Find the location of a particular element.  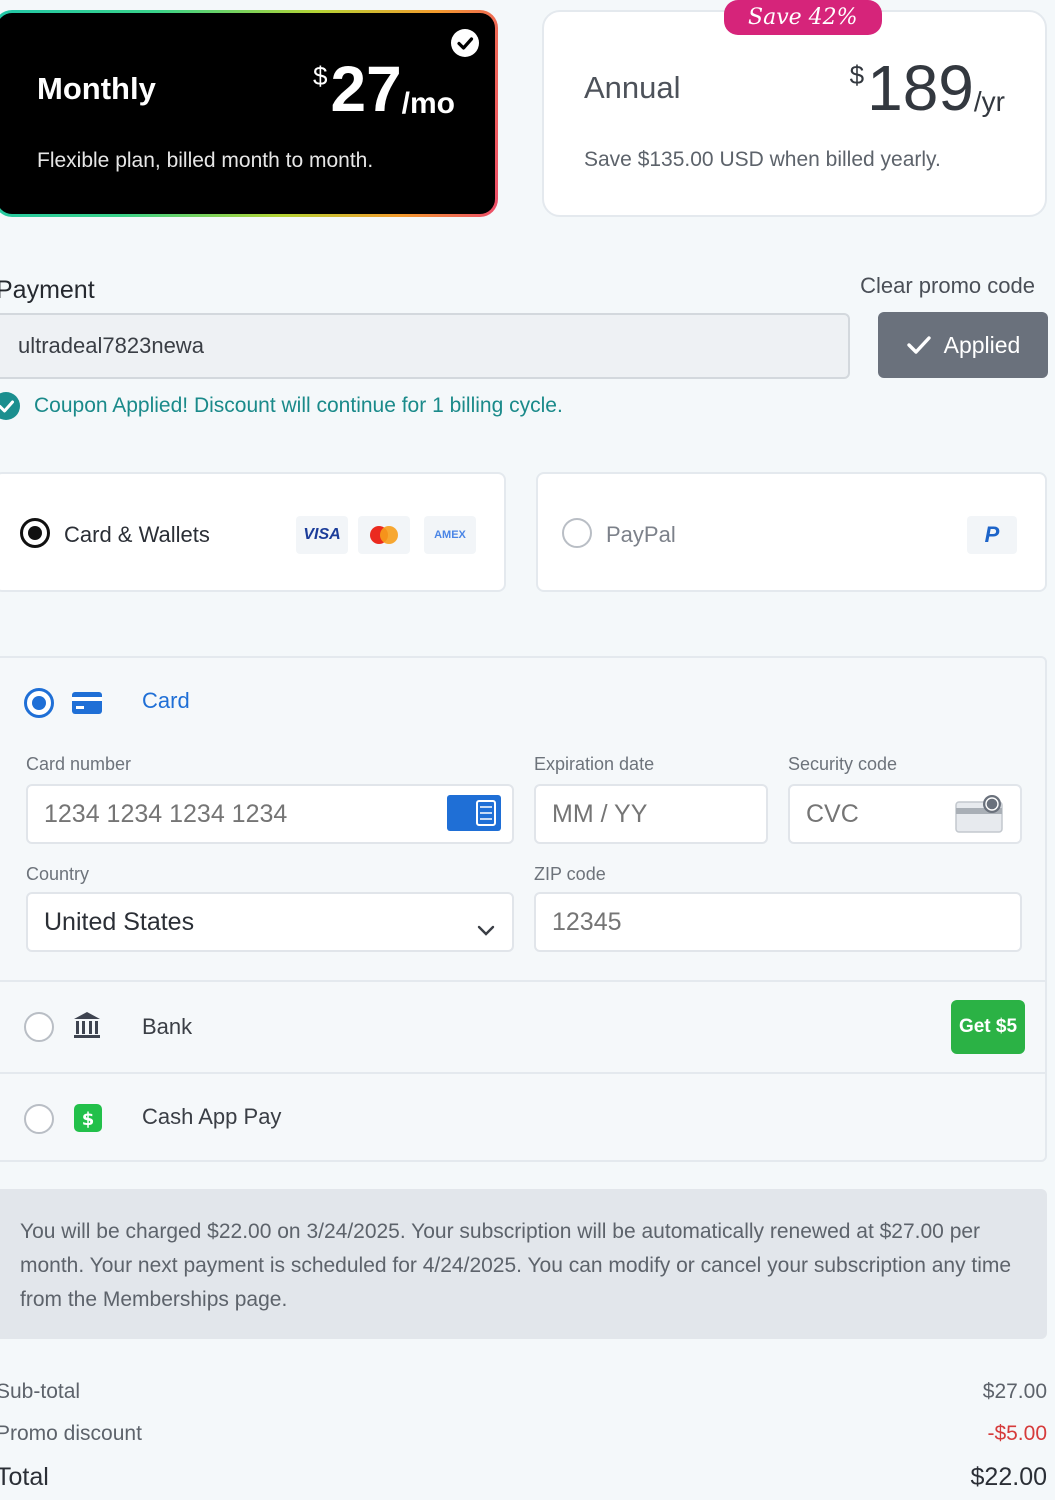

paypal-label: PayPal is located at coordinates (641, 534).